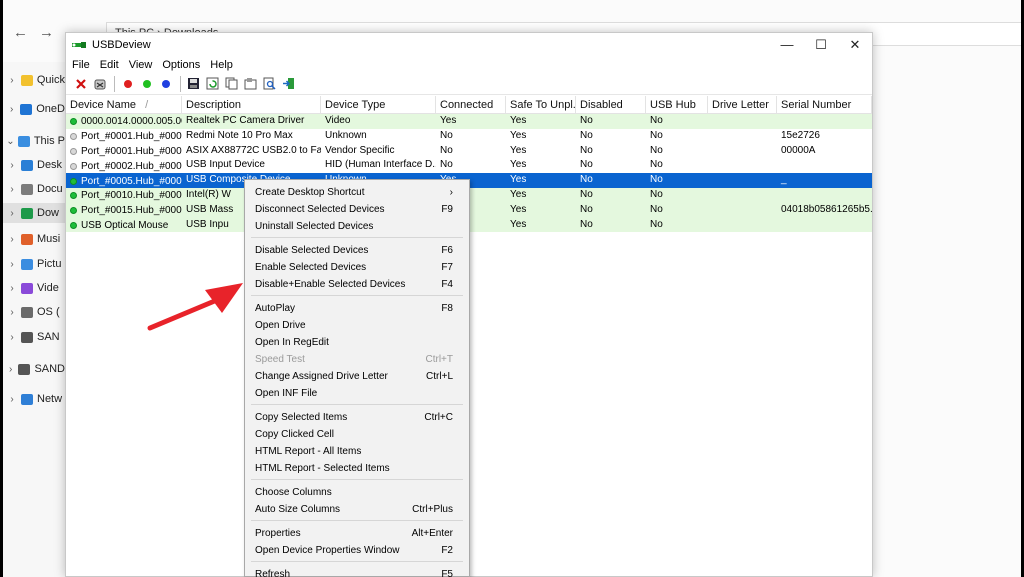 This screenshot has width=1024, height=577. Describe the element at coordinates (34, 264) in the screenshot. I see `sidebar-item: › Pictu` at that location.